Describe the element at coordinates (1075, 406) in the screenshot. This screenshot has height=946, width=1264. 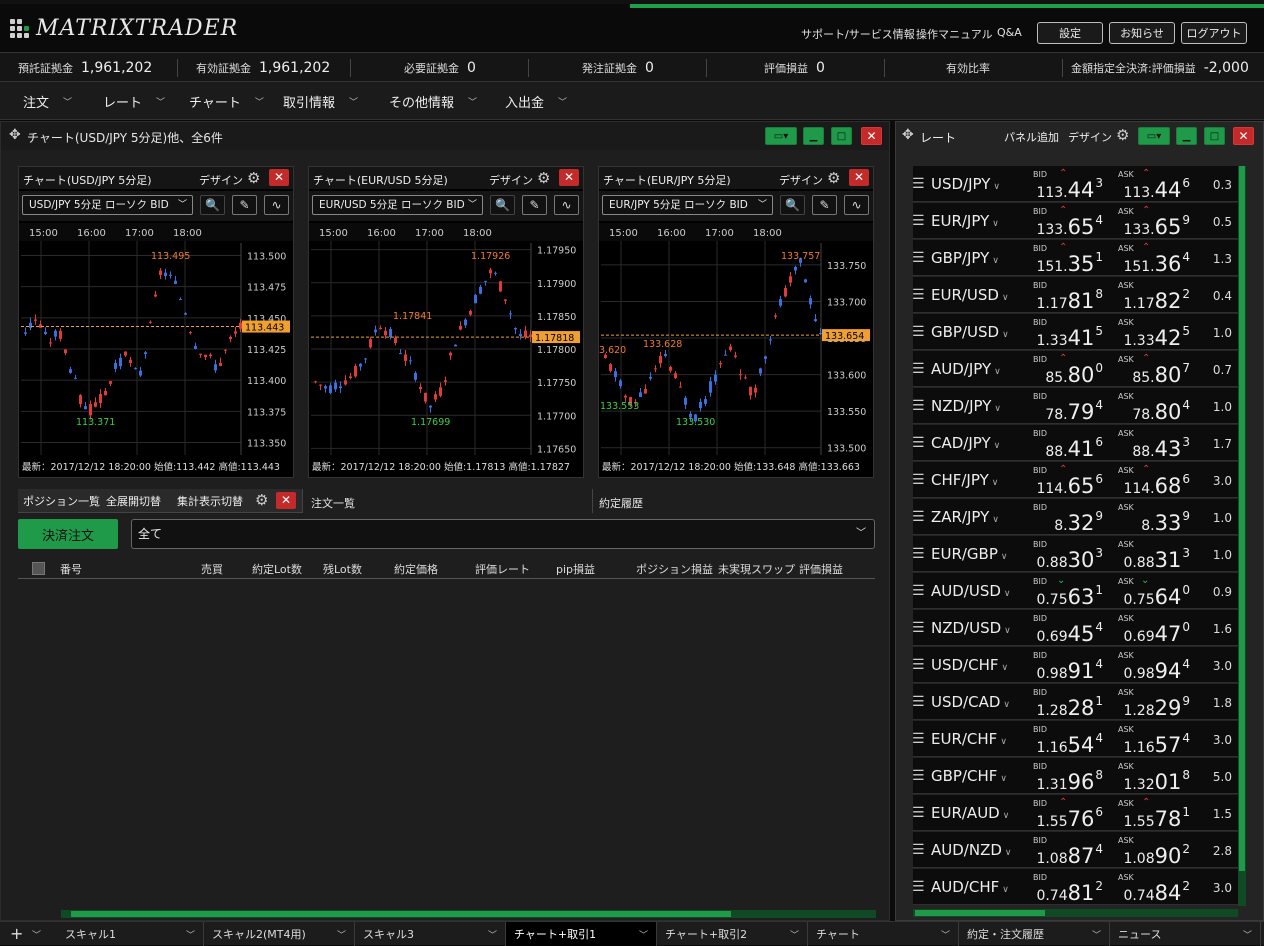
I see `rate-row: ☰ NZD/JPY ∨ BID ASK 78.794 78.804 1.0` at that location.